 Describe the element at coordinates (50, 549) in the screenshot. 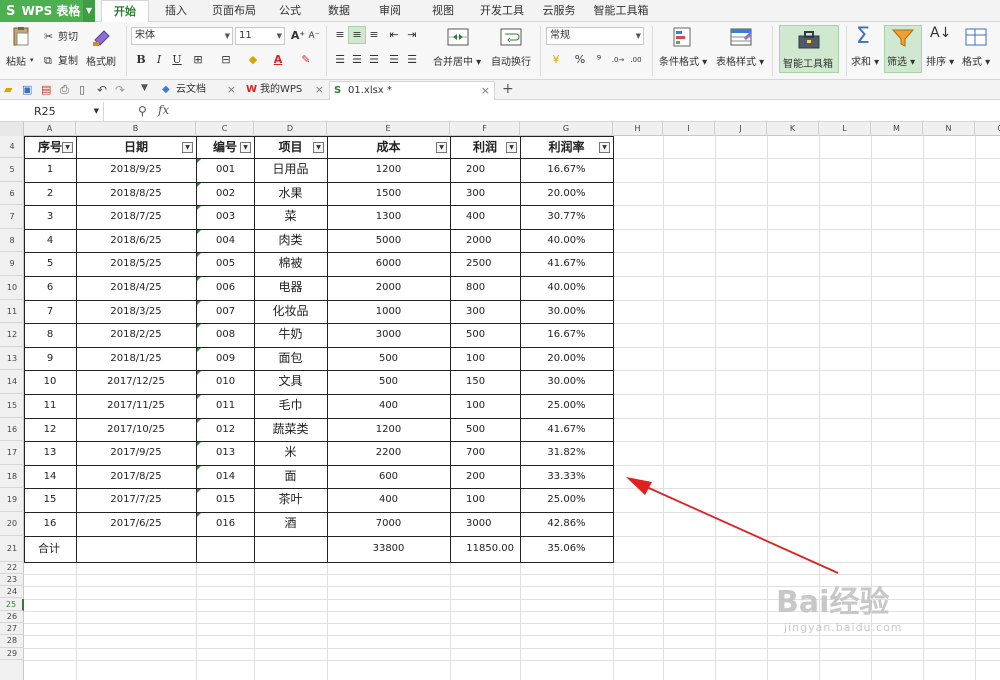

I see `total-row-cell: 合计` at that location.